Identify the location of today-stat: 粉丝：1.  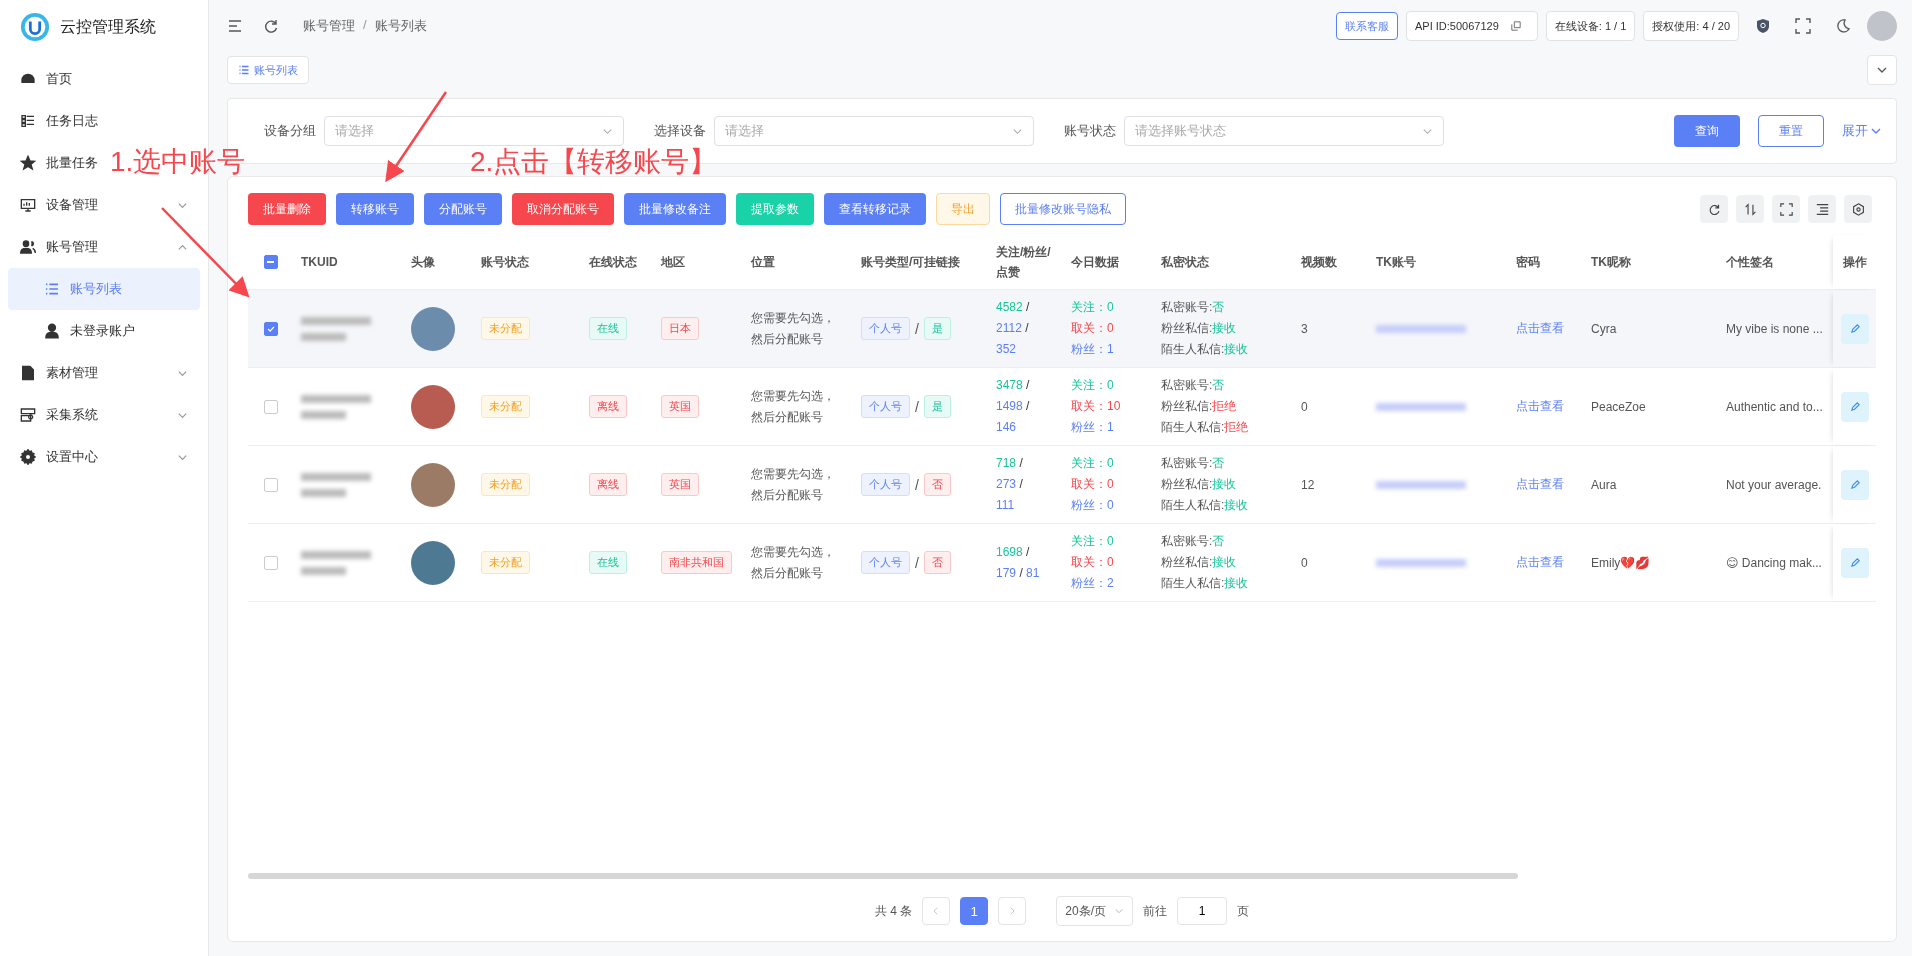
(1093, 427).